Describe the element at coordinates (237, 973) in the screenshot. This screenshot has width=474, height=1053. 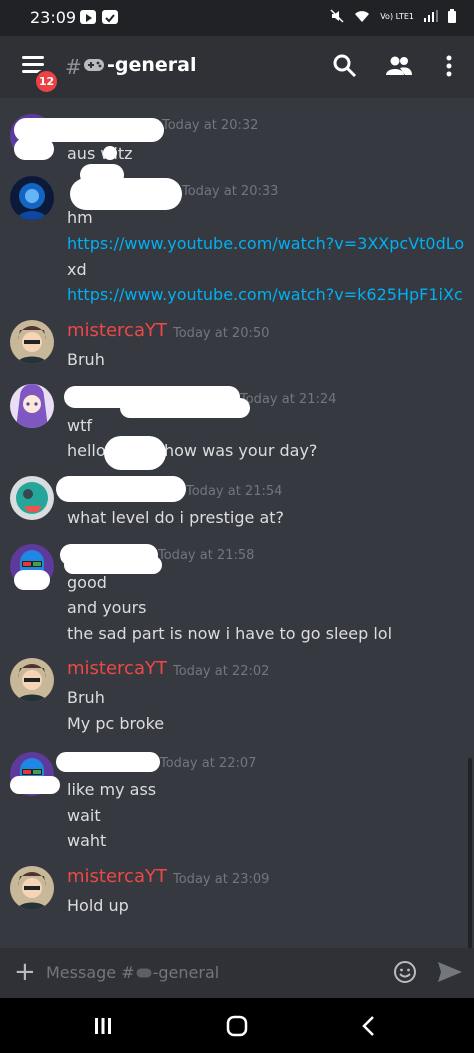
I see `message-composer: + Message # -general` at that location.